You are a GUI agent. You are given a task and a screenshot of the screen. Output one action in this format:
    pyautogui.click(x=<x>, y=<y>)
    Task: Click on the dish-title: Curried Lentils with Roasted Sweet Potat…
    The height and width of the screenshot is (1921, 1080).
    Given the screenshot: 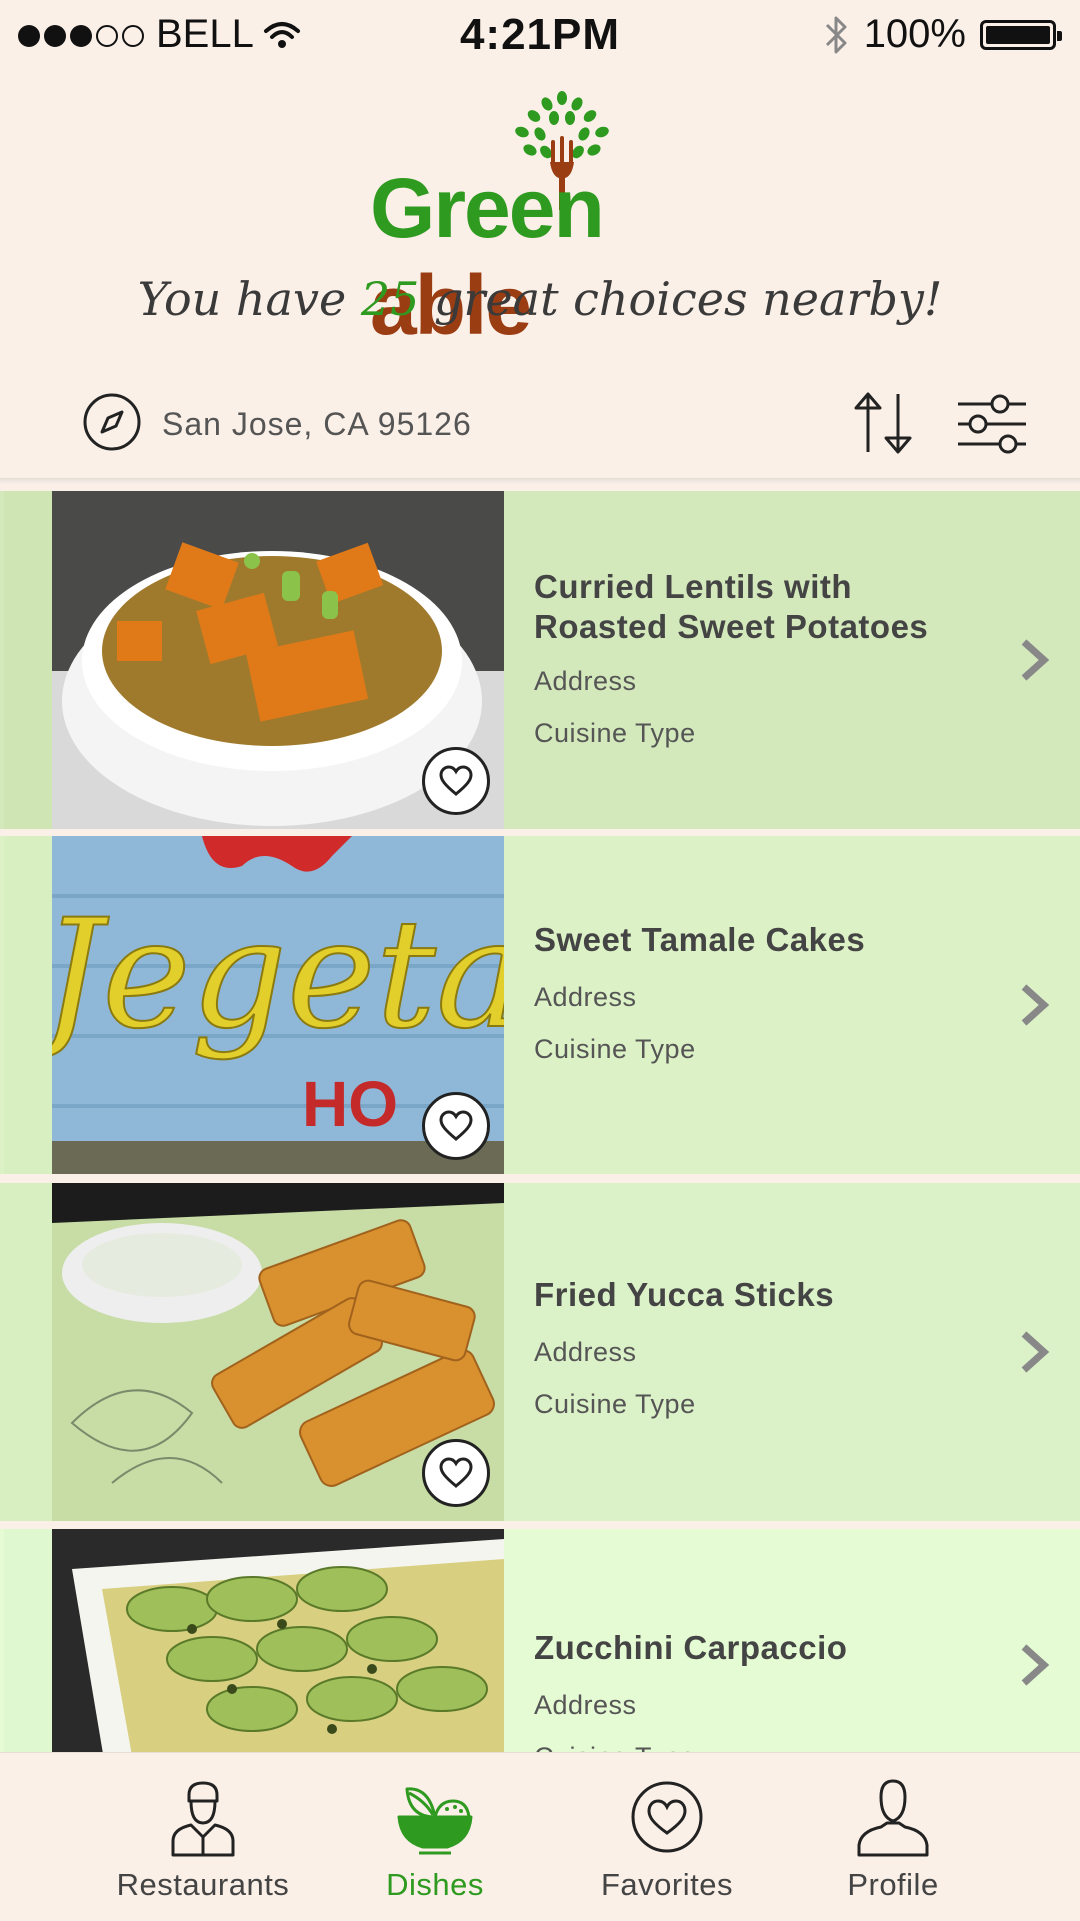 What is the action you would take?
    pyautogui.click(x=731, y=606)
    